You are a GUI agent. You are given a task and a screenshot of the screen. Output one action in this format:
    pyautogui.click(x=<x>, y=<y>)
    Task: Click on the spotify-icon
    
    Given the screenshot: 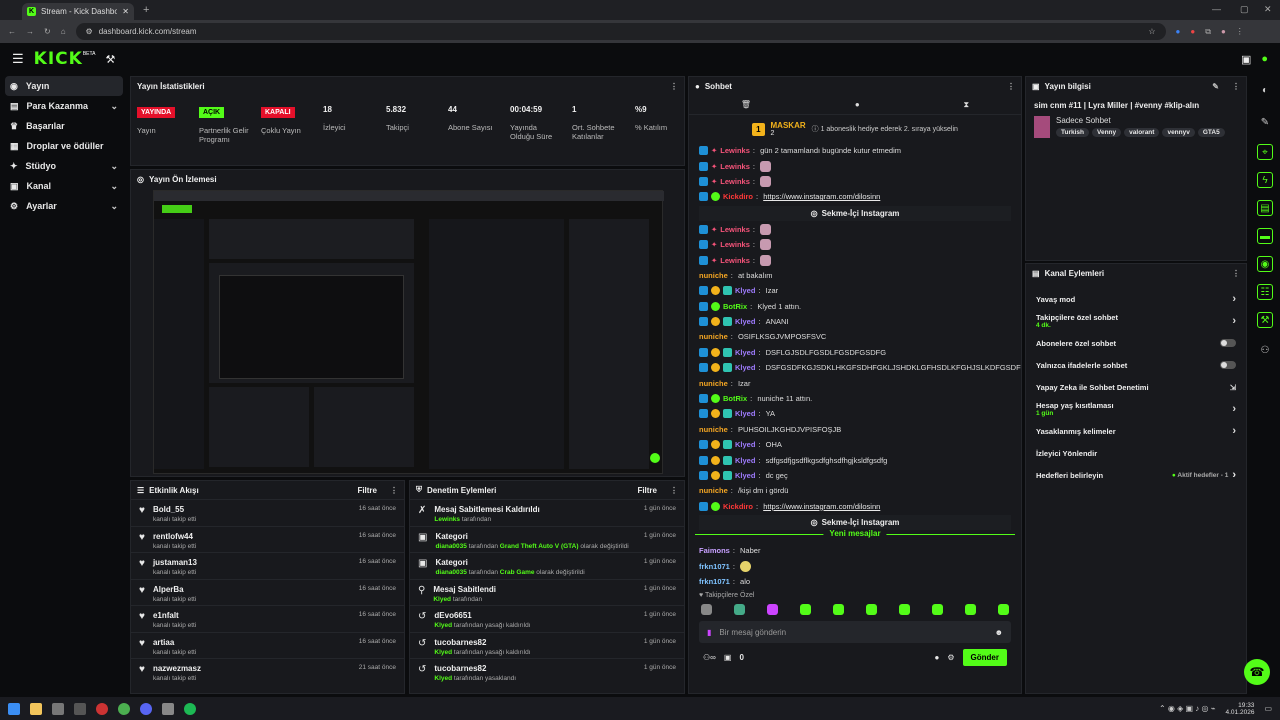 What is the action you would take?
    pyautogui.click(x=190, y=708)
    